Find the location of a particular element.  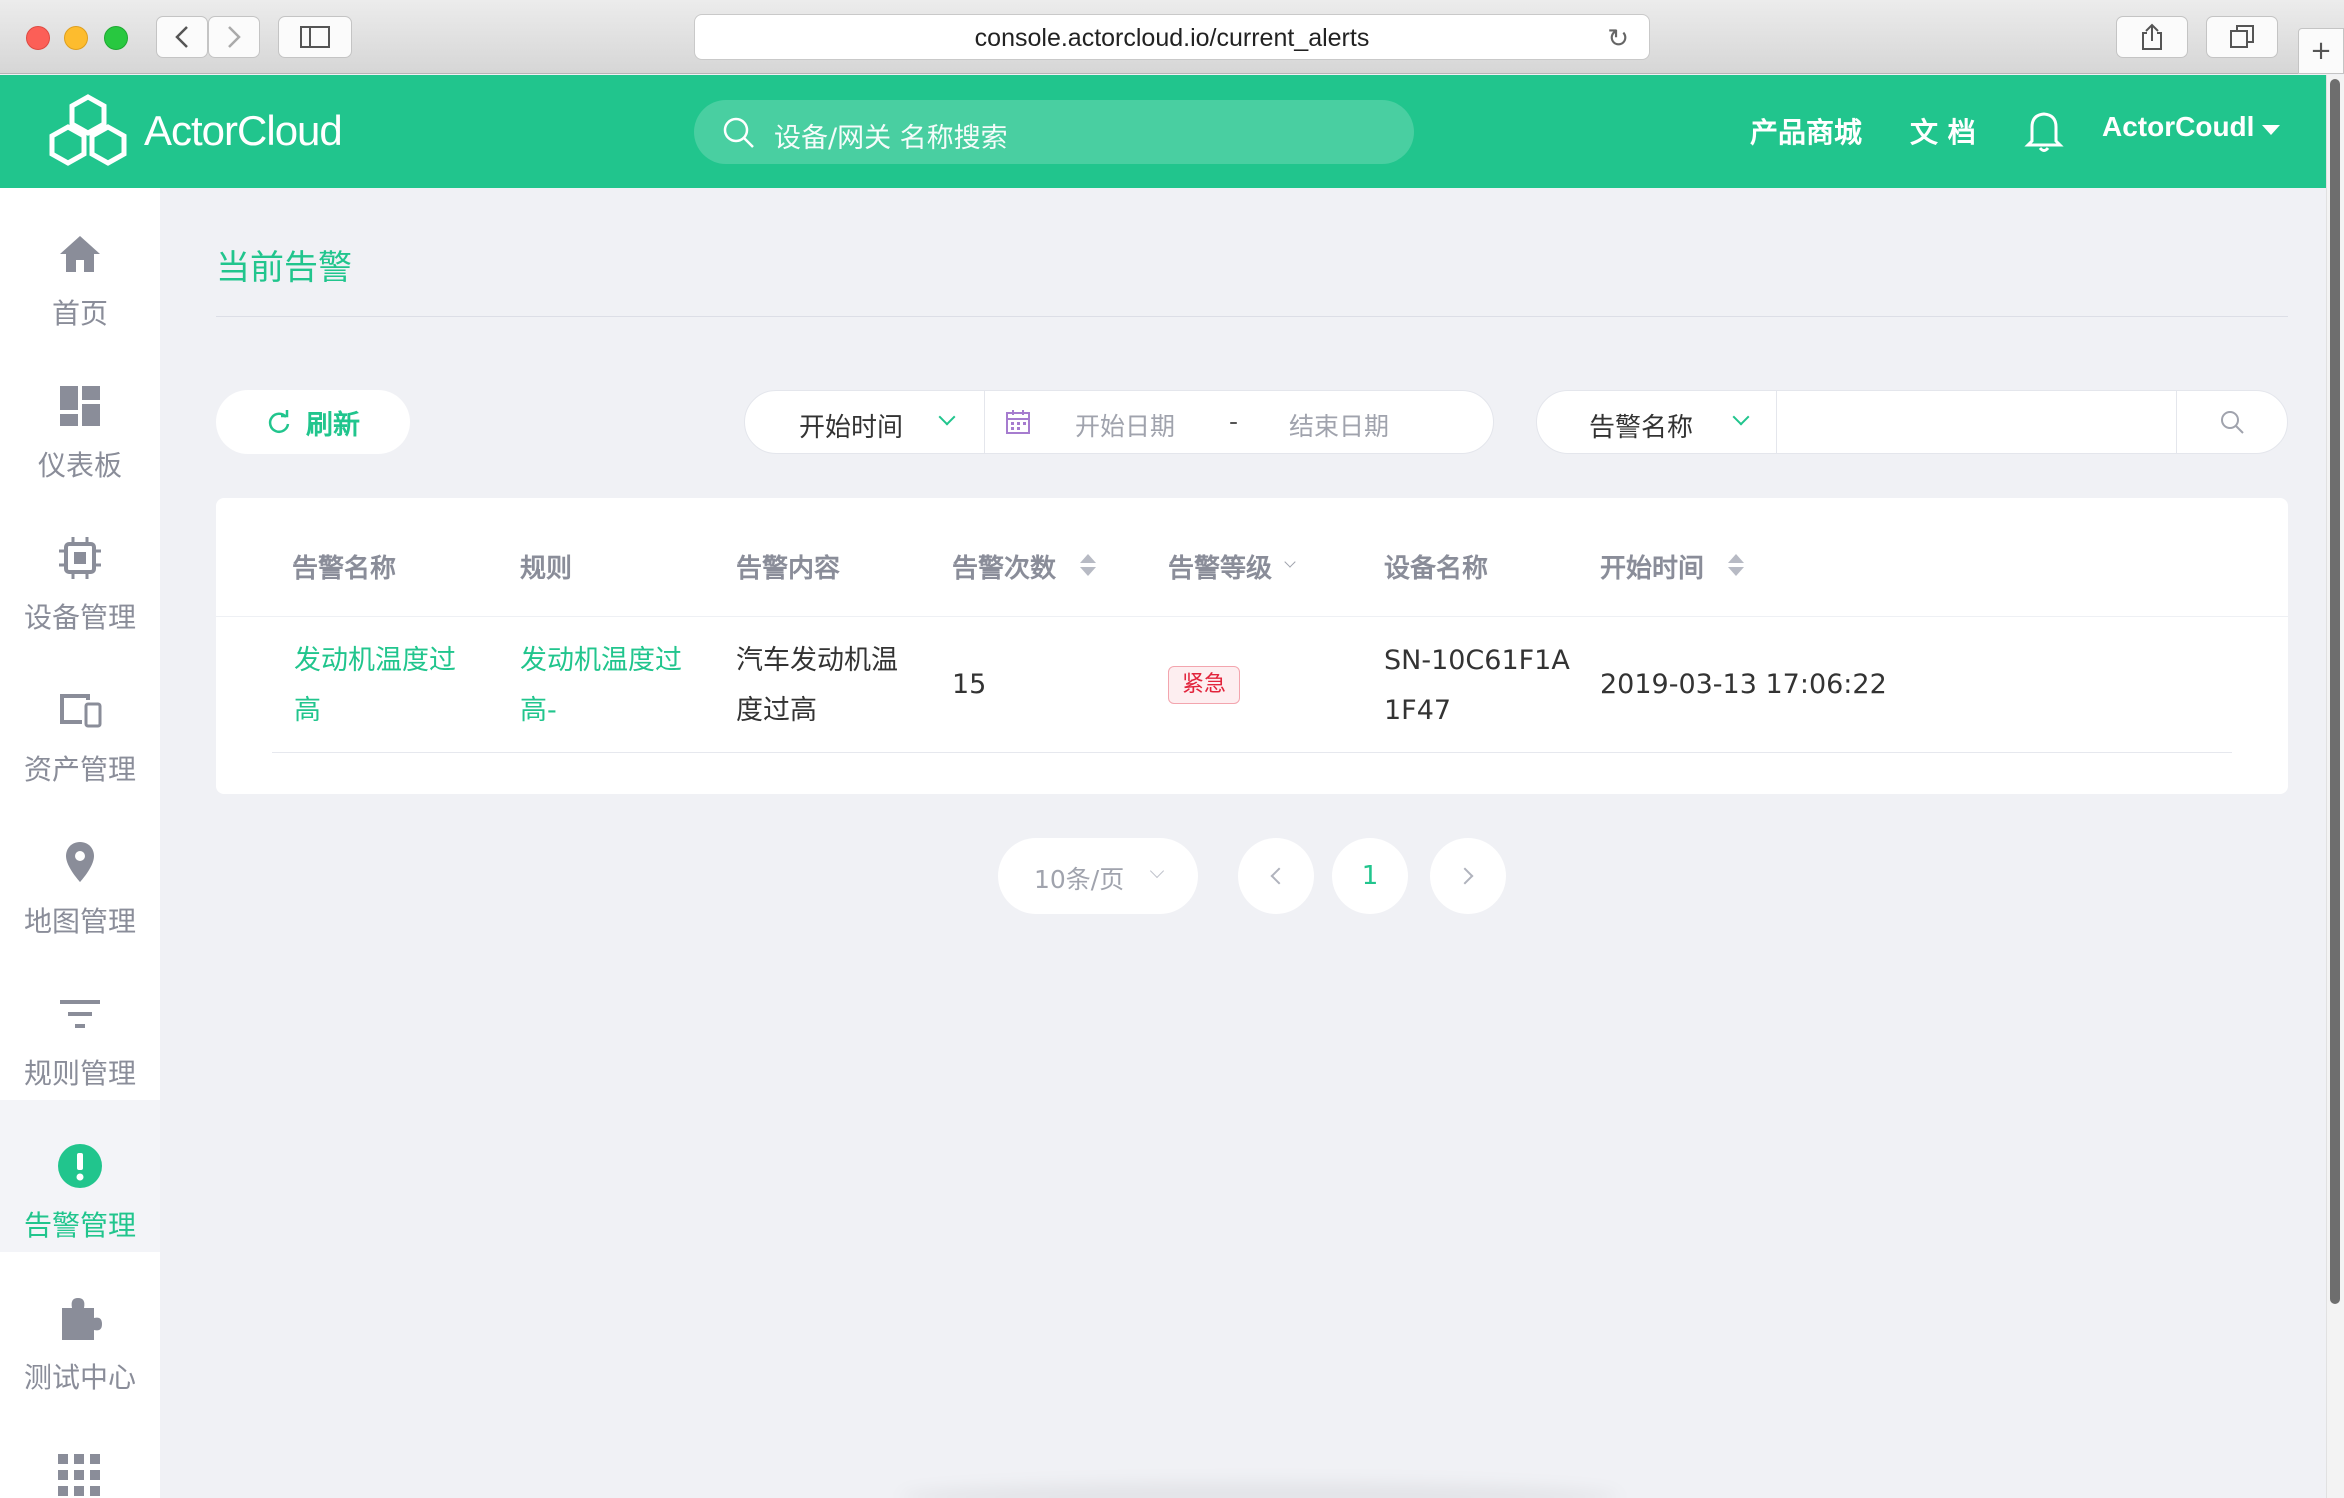

page-size-value: 10条/页 is located at coordinates (1079, 879).